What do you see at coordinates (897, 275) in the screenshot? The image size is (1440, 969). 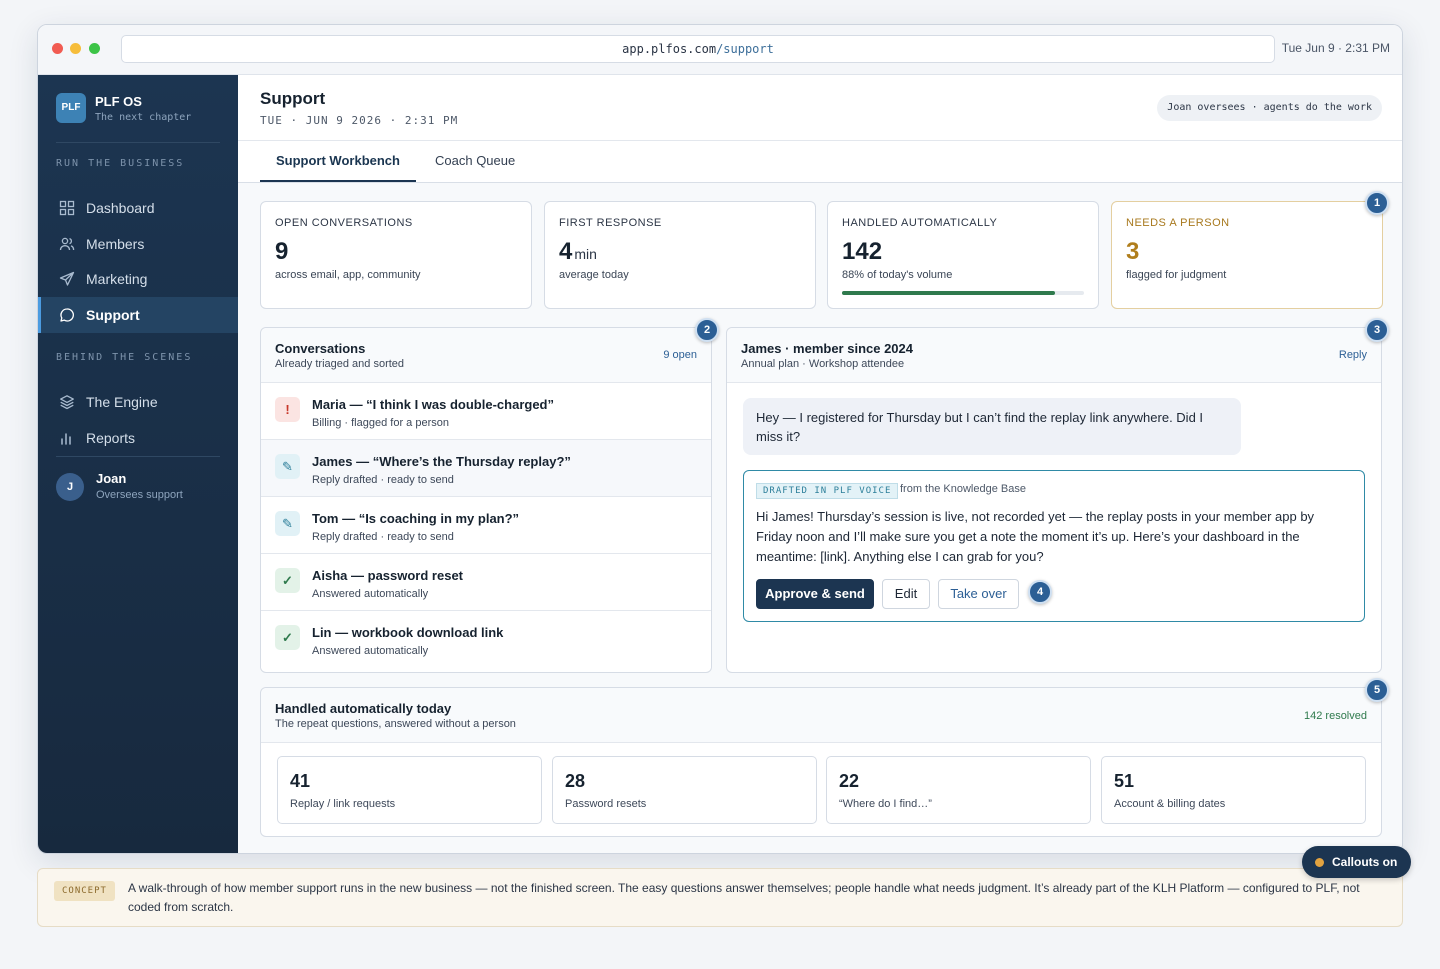 I see `kpi-sub: 88% of today's volume` at bounding box center [897, 275].